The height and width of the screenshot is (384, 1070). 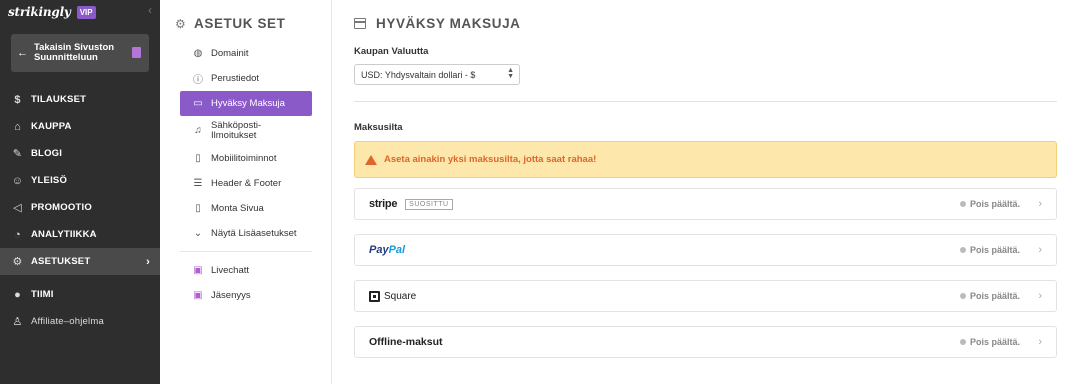 I want to click on mobile-icon: ▯, so click(x=198, y=158).